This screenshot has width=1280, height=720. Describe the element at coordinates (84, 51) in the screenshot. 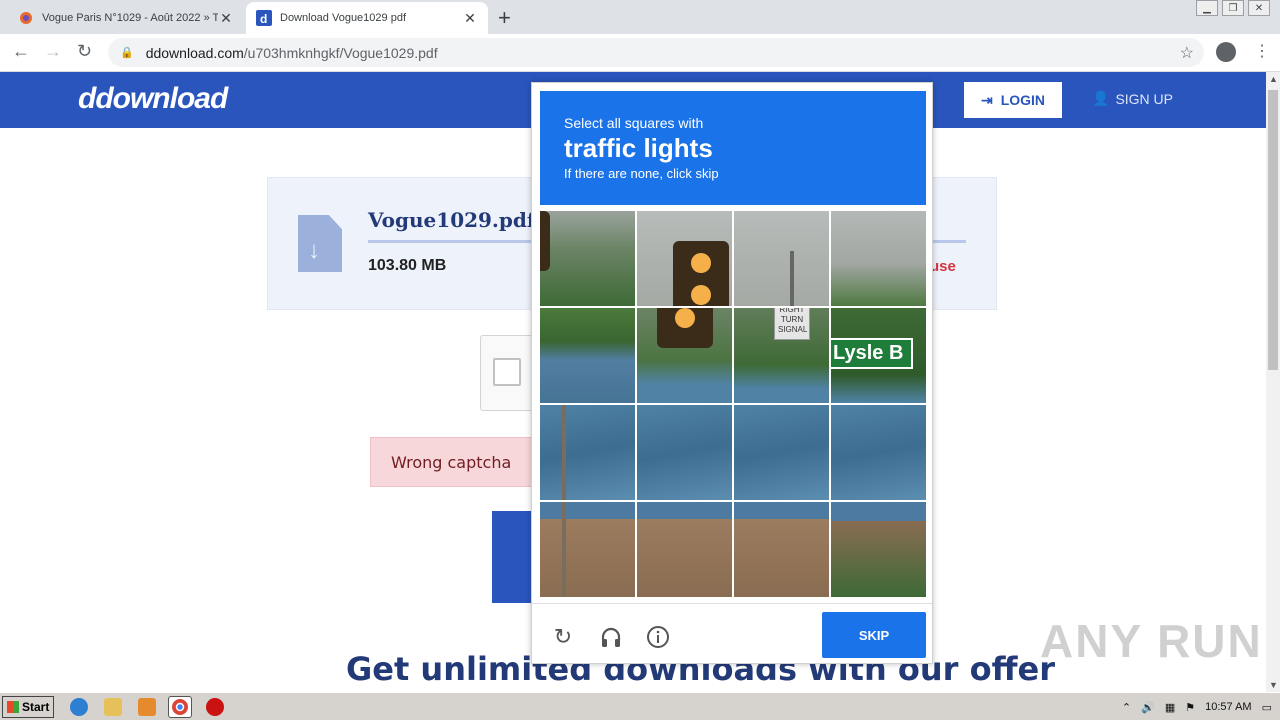

I see `reload-icon: ↻` at that location.